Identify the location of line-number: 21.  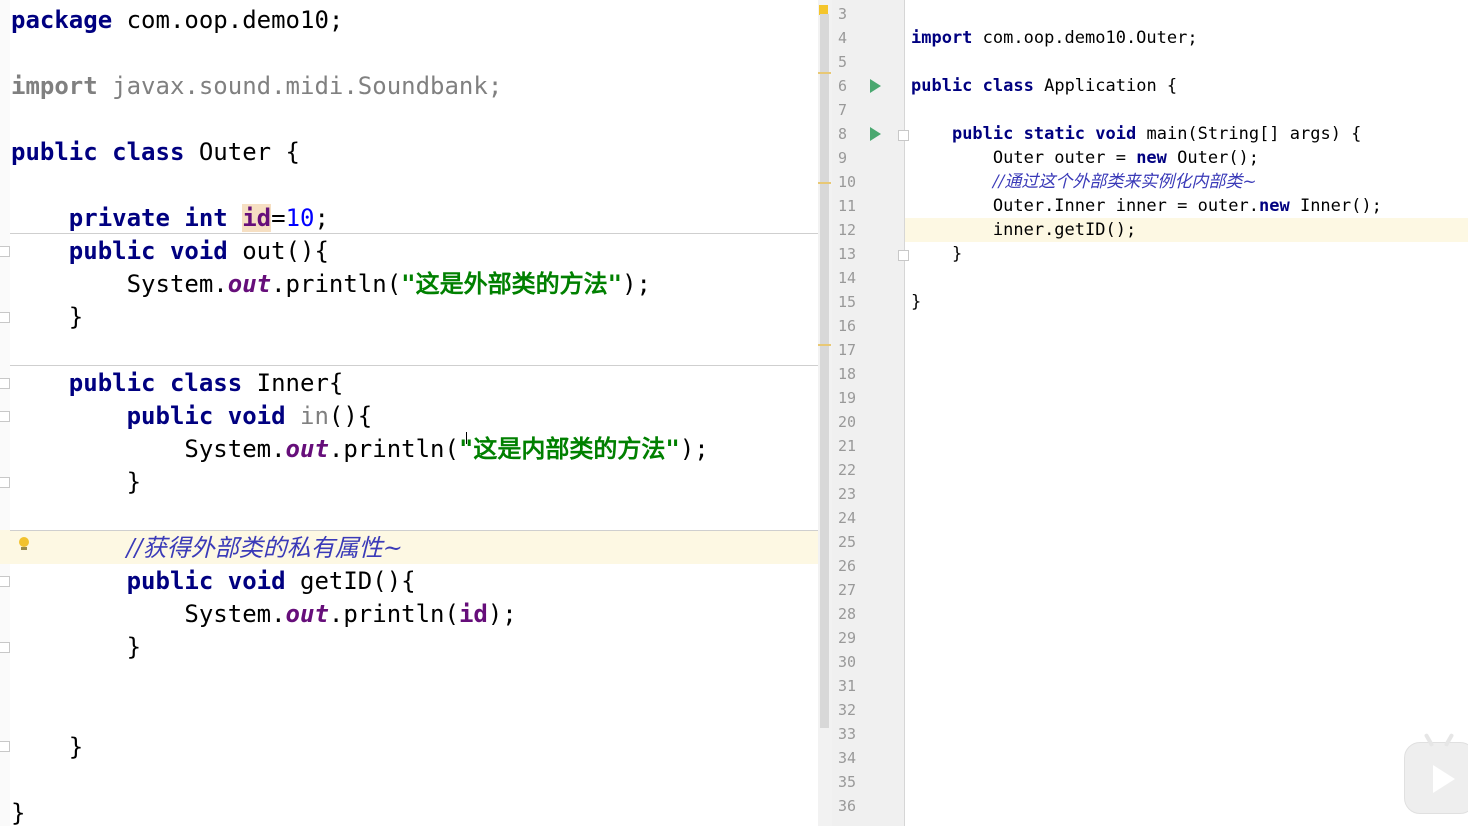
(847, 446).